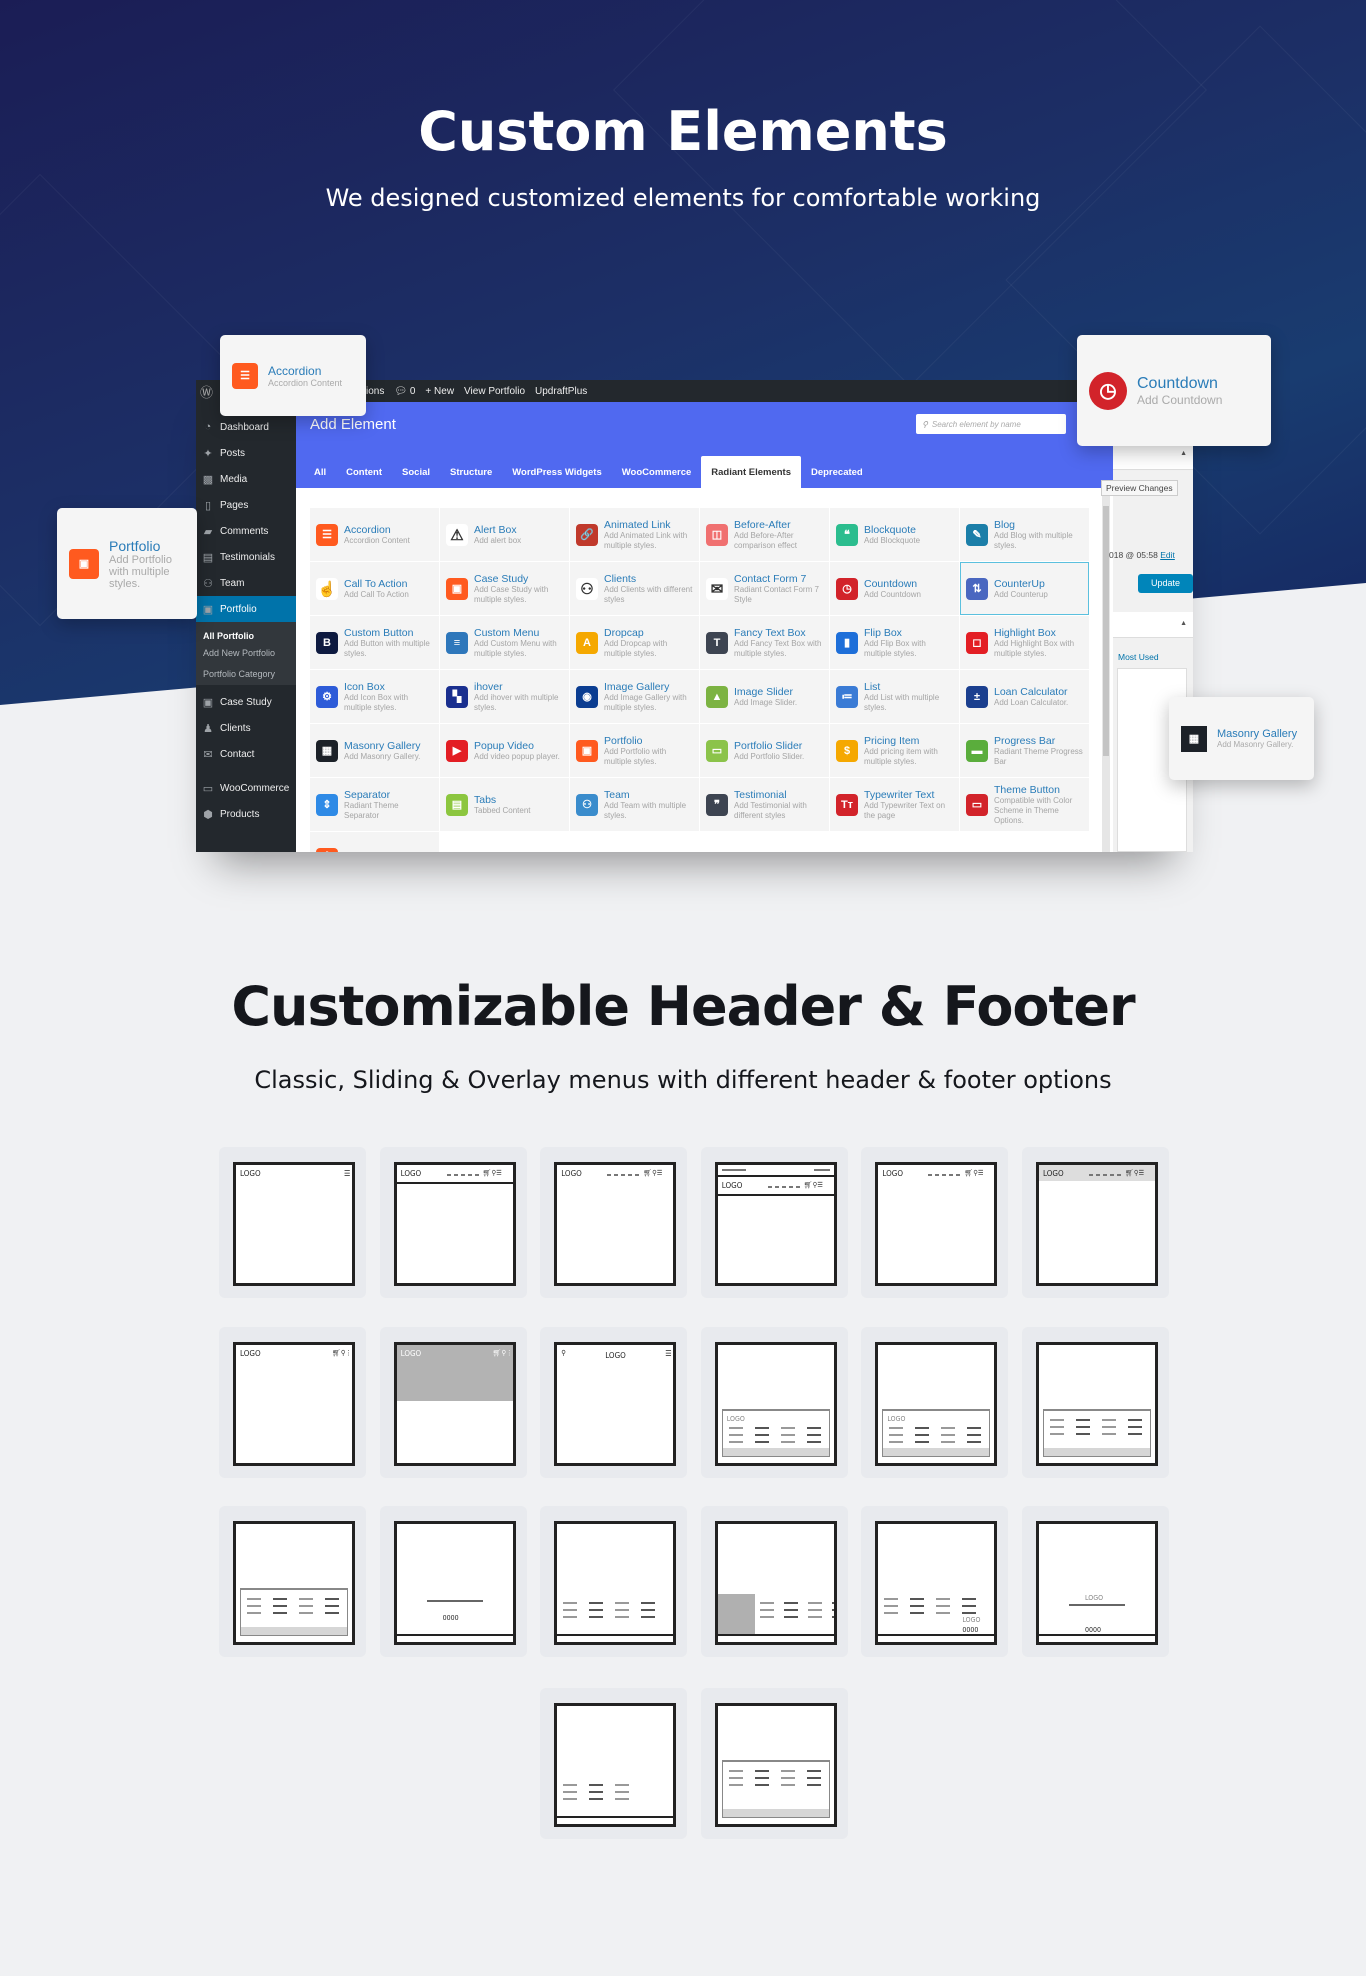 The width and height of the screenshot is (1366, 1976). What do you see at coordinates (751, 472) in the screenshot?
I see `tab-radiant-elements: Radiant Elements` at bounding box center [751, 472].